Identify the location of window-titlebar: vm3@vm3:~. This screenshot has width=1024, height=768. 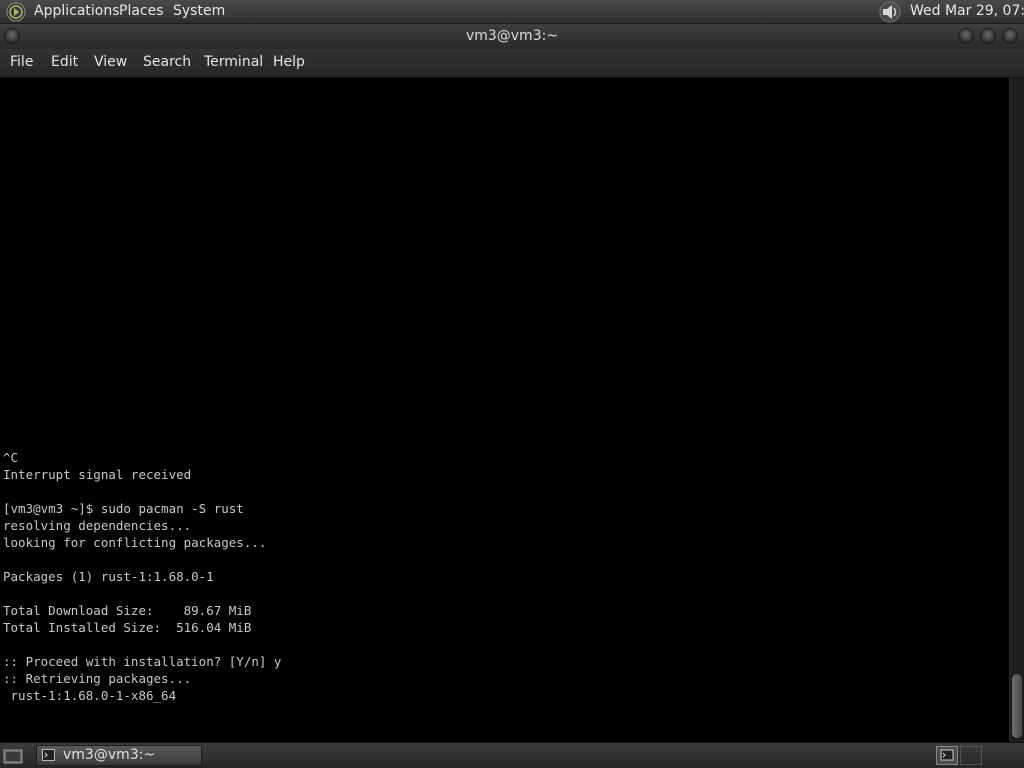
(512, 36).